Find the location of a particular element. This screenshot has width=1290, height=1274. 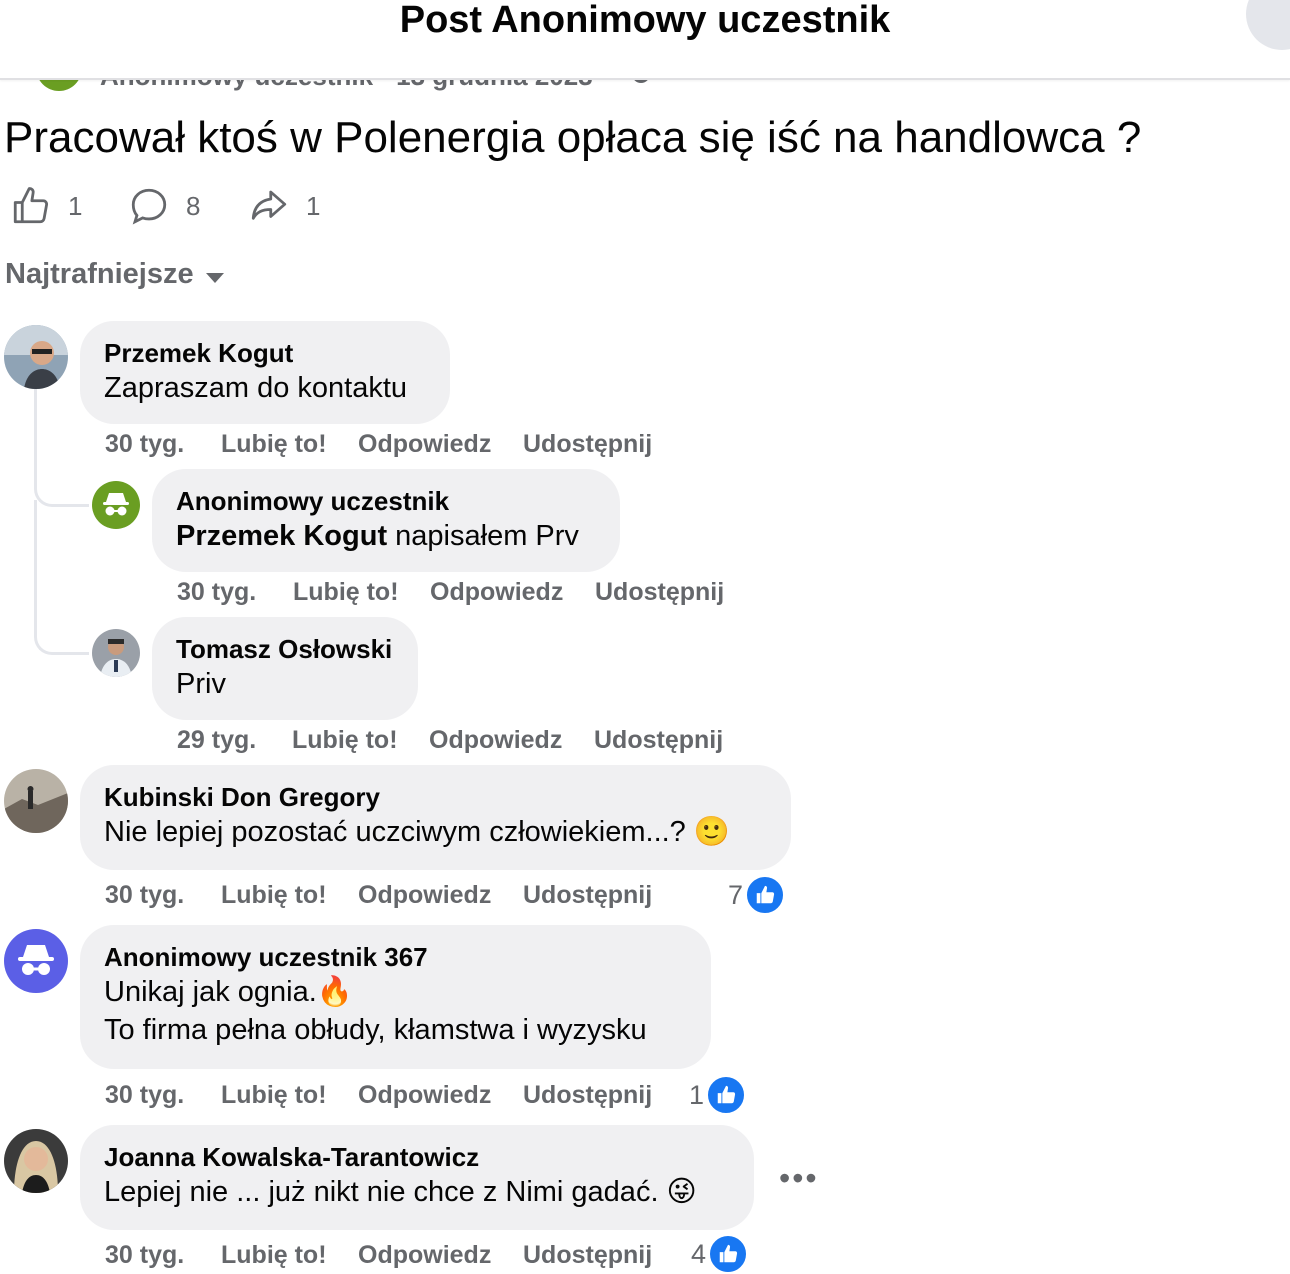

page-title: Post Anonimowy uczestnik is located at coordinates (645, 20).